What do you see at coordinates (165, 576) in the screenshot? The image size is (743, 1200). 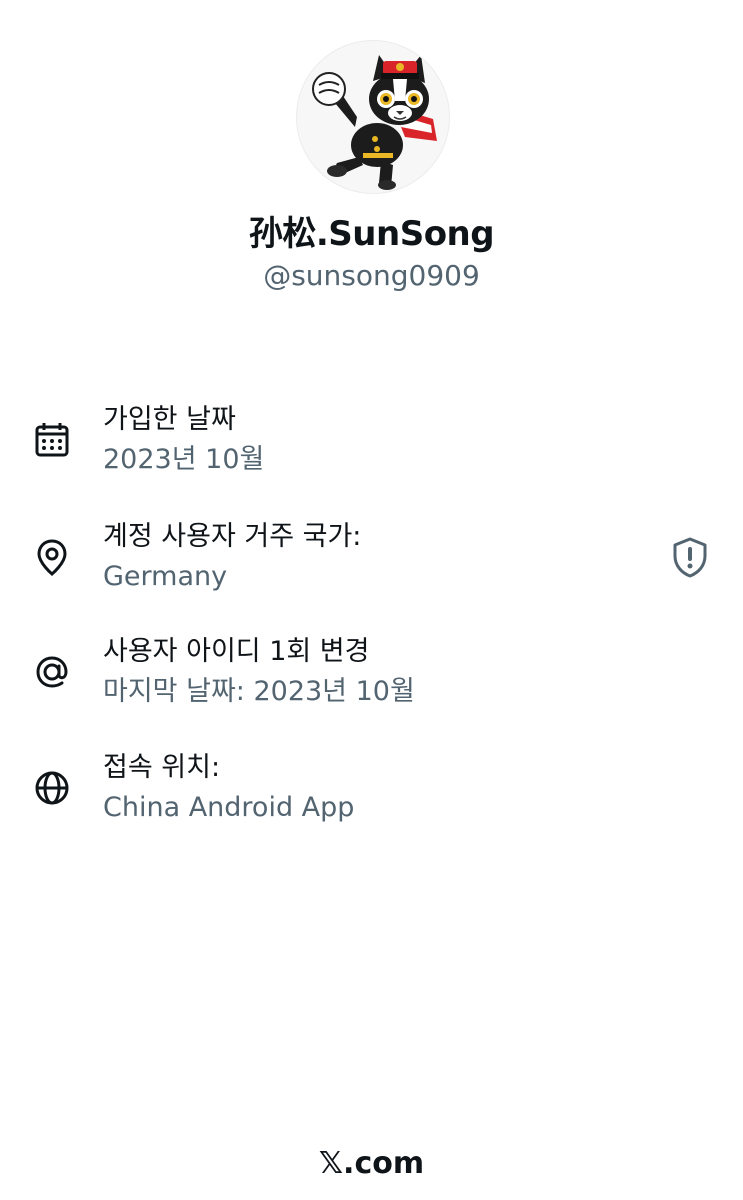 I see `account-country-value: Germany` at bounding box center [165, 576].